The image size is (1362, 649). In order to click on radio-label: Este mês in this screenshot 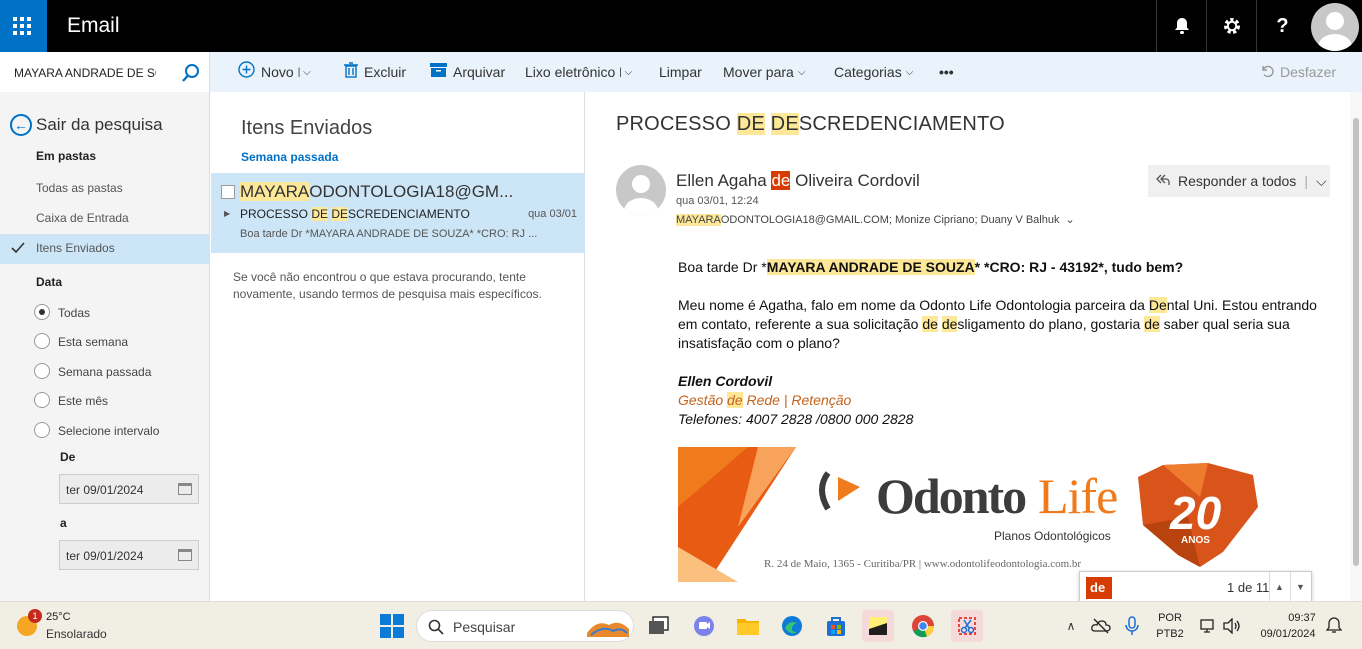, I will do `click(83, 401)`.